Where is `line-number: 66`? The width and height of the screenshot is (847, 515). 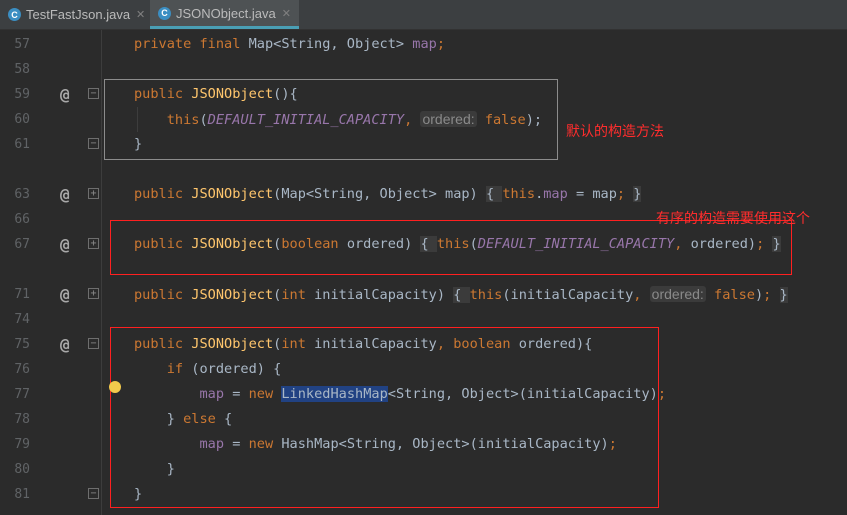 line-number: 66 is located at coordinates (22, 219).